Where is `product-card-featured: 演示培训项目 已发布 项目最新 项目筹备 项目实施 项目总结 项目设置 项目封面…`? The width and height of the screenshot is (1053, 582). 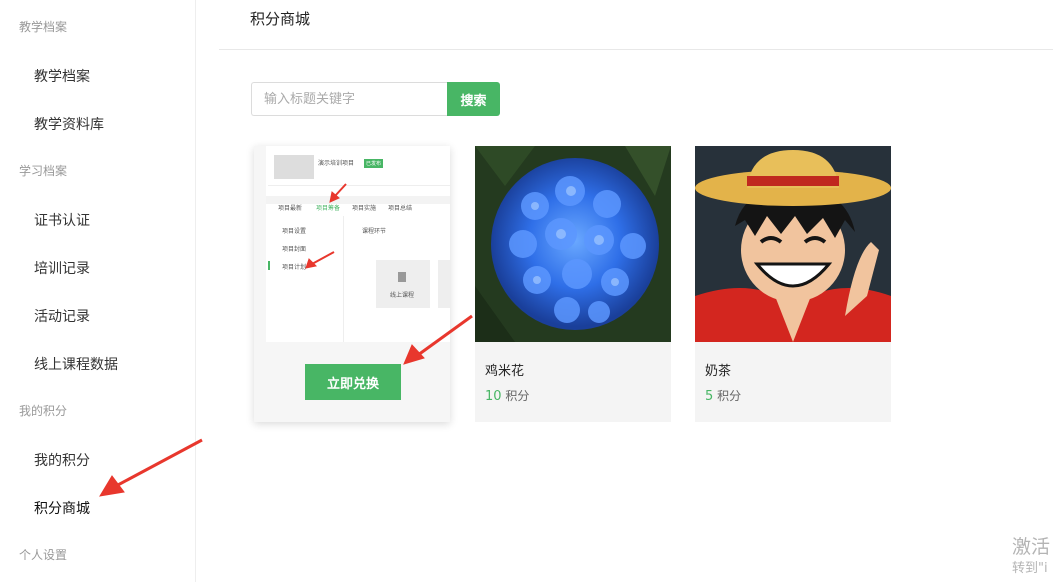
product-card-featured: 演示培训项目 已发布 项目最新 项目筹备 项目实施 项目总结 项目设置 项目封面… is located at coordinates (352, 284).